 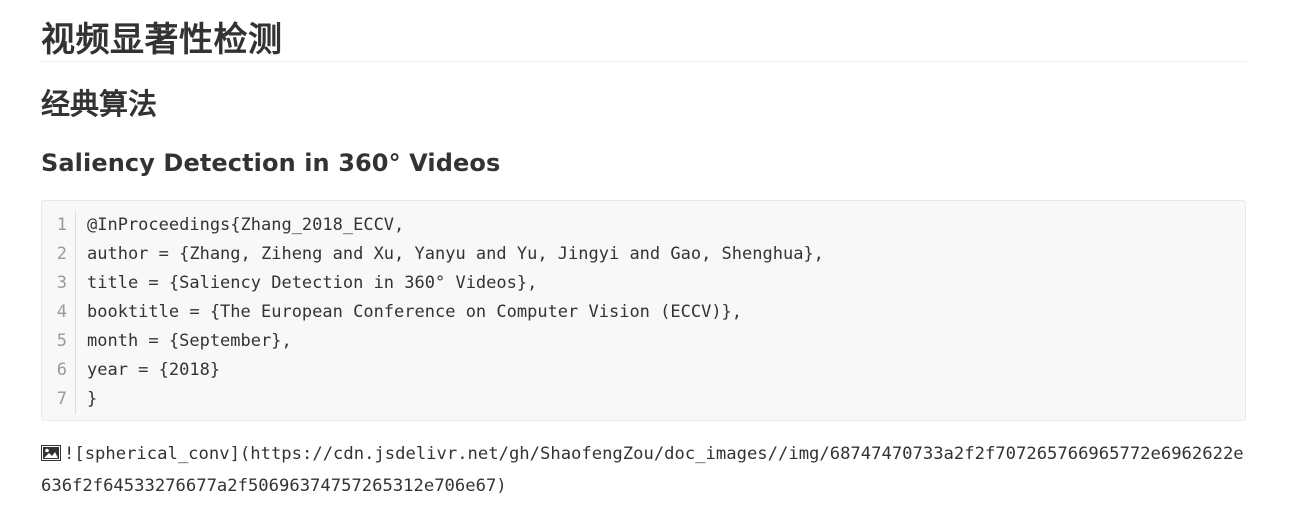 I want to click on code-line: @InProceedings{Zhang_2018_ECCV,, so click(x=661, y=225).